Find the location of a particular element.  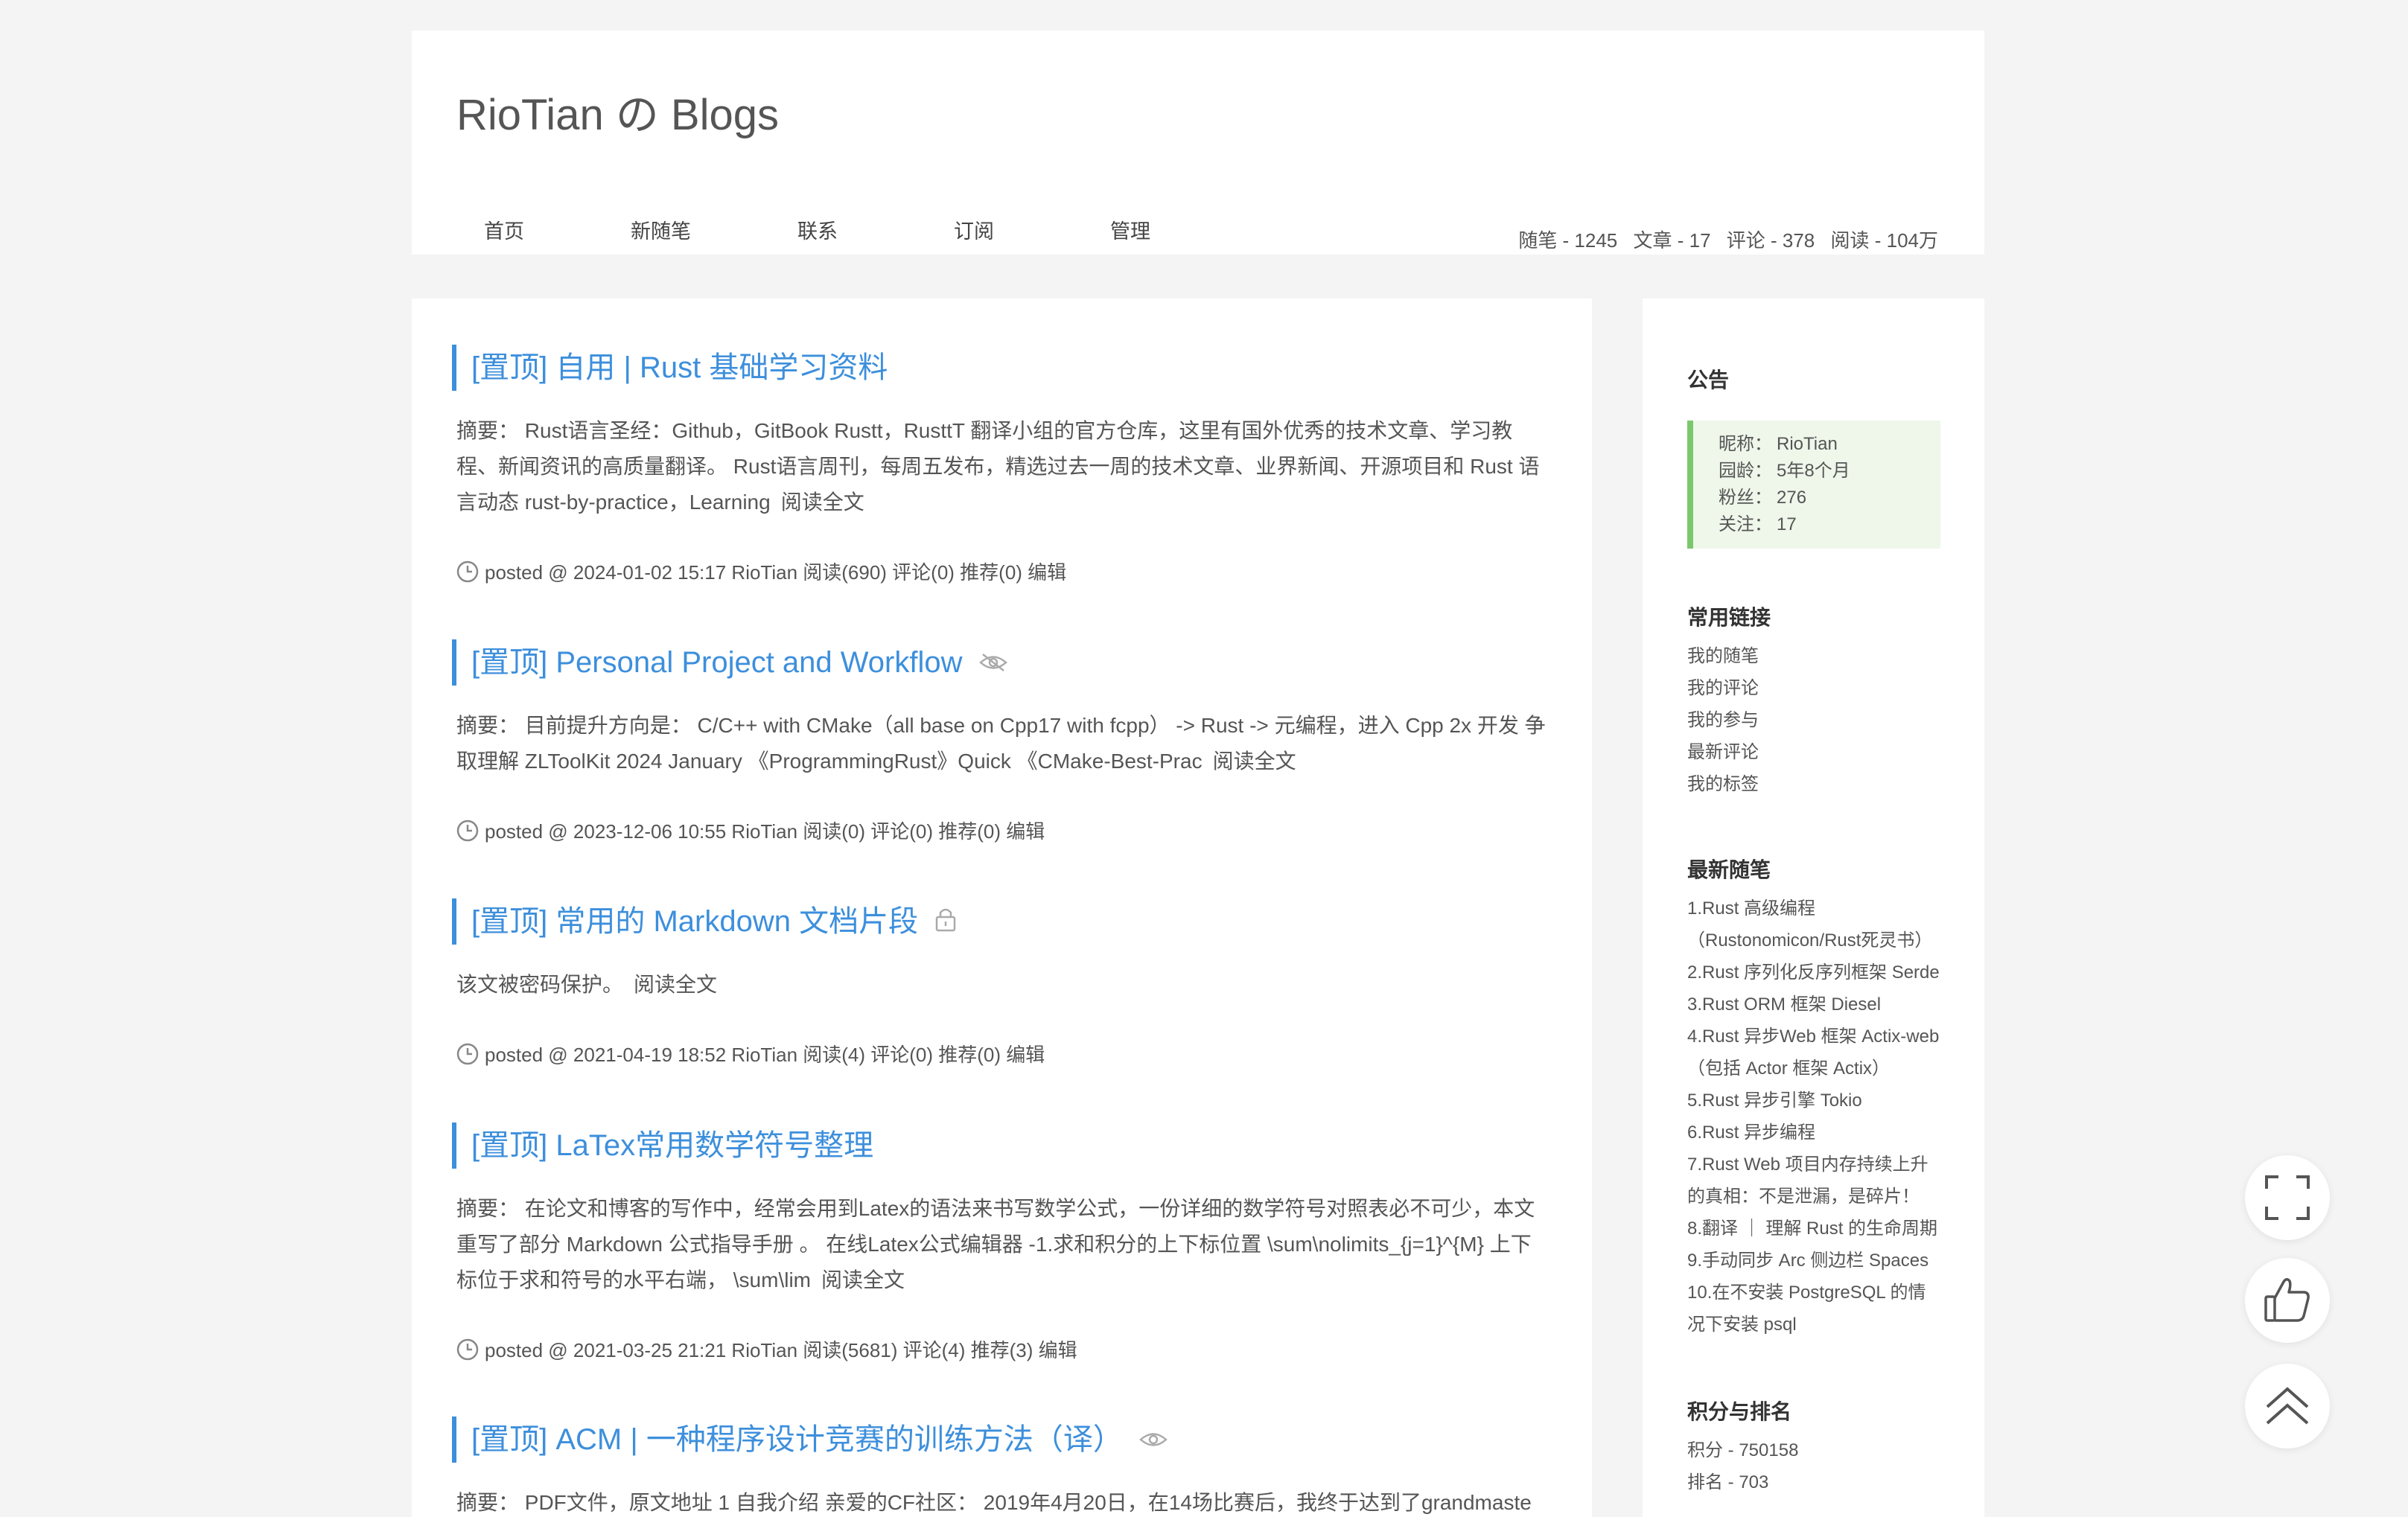

latest-post-link: 的真相：不是泄漏，是碎片！ is located at coordinates (1821, 1197).